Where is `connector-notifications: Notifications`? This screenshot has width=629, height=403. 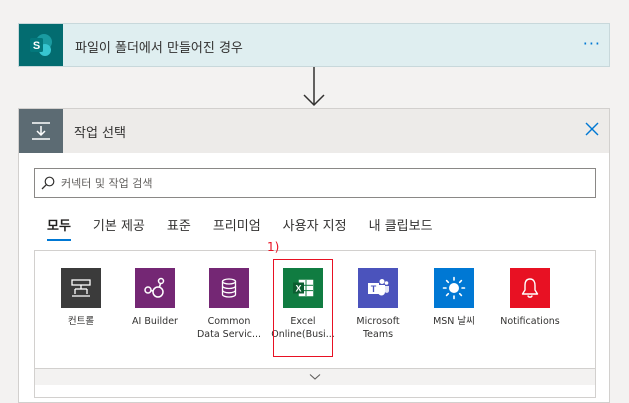
connector-notifications: Notifications is located at coordinates (530, 298).